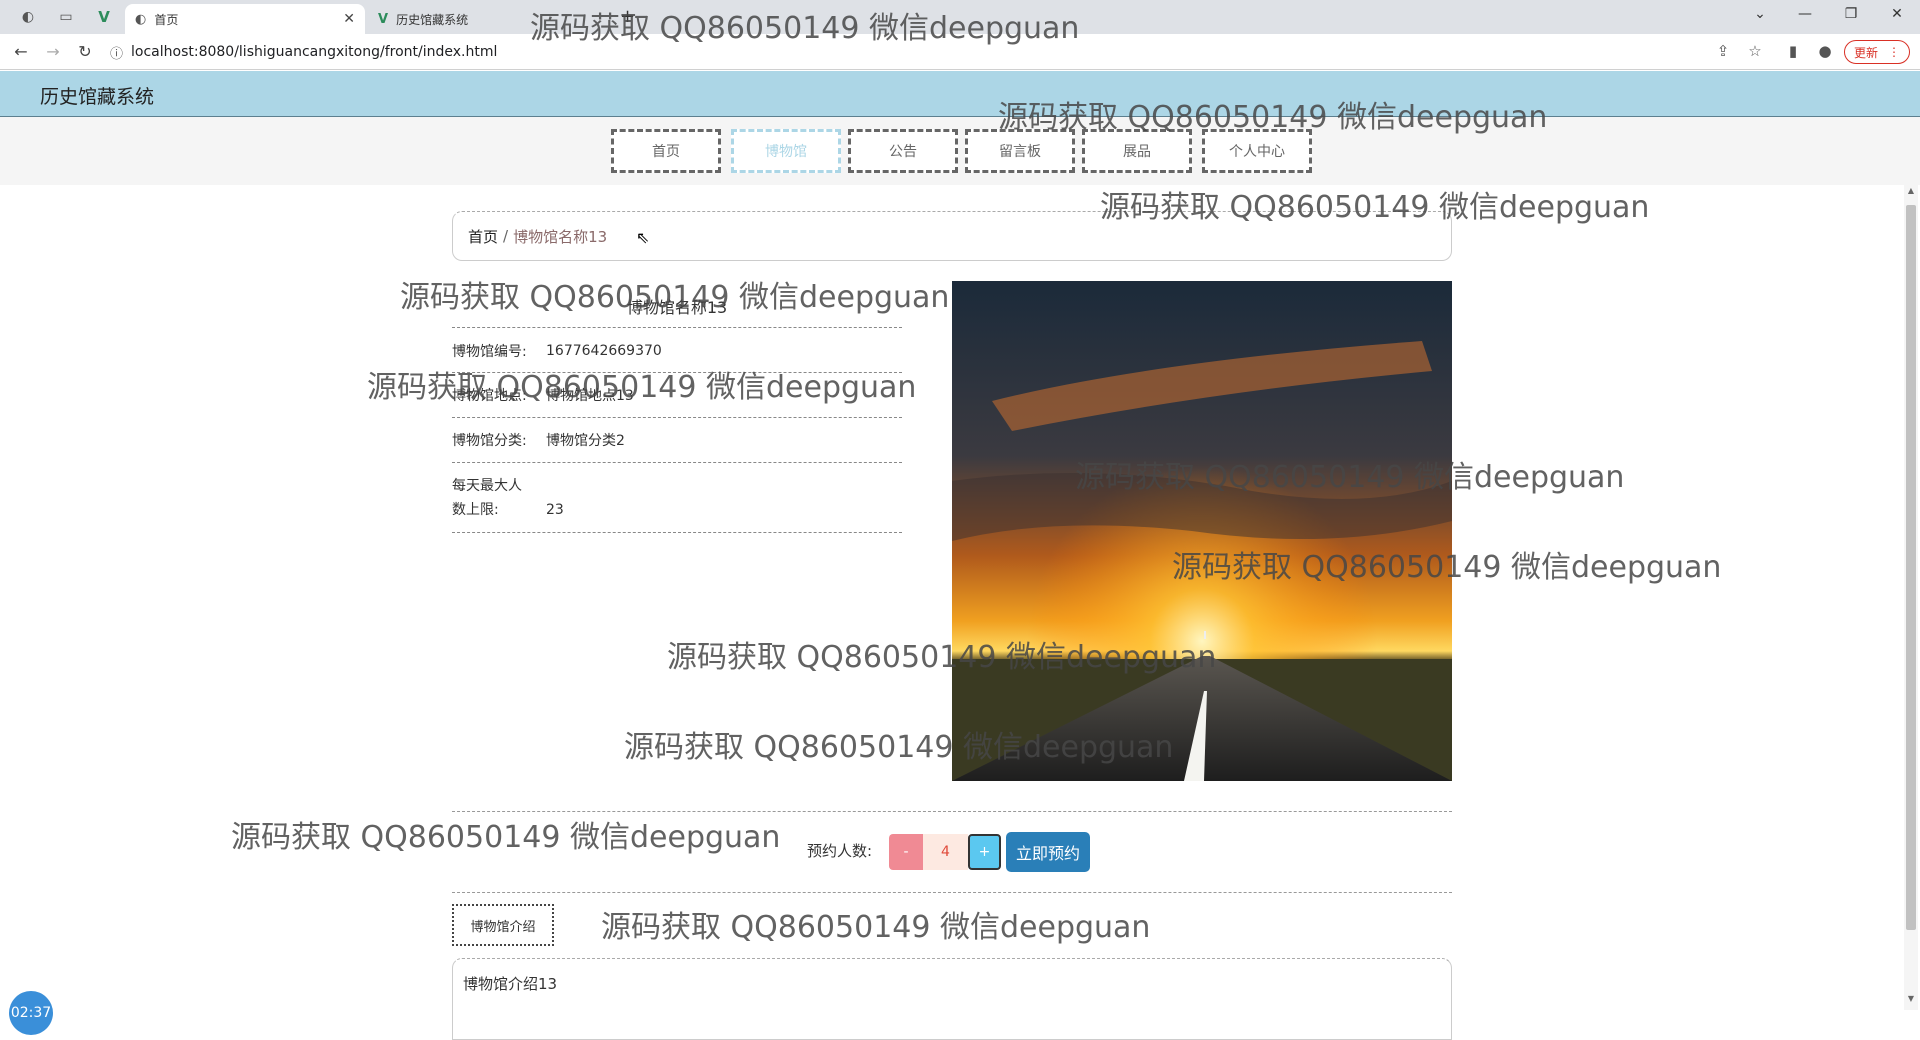 This screenshot has width=1920, height=1040. What do you see at coordinates (1911, 190) in the screenshot?
I see `scroll-up-icon: ▲` at bounding box center [1911, 190].